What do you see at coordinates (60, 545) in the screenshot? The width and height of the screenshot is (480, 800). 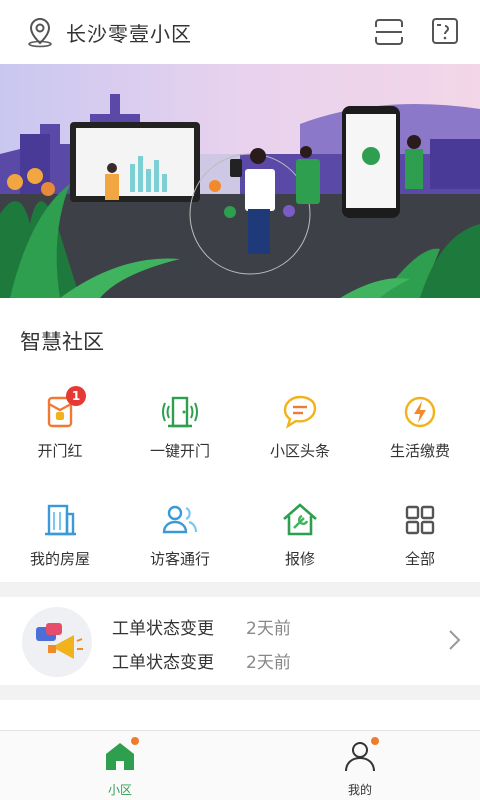 I see `grid-item-my-house: 我的房屋` at bounding box center [60, 545].